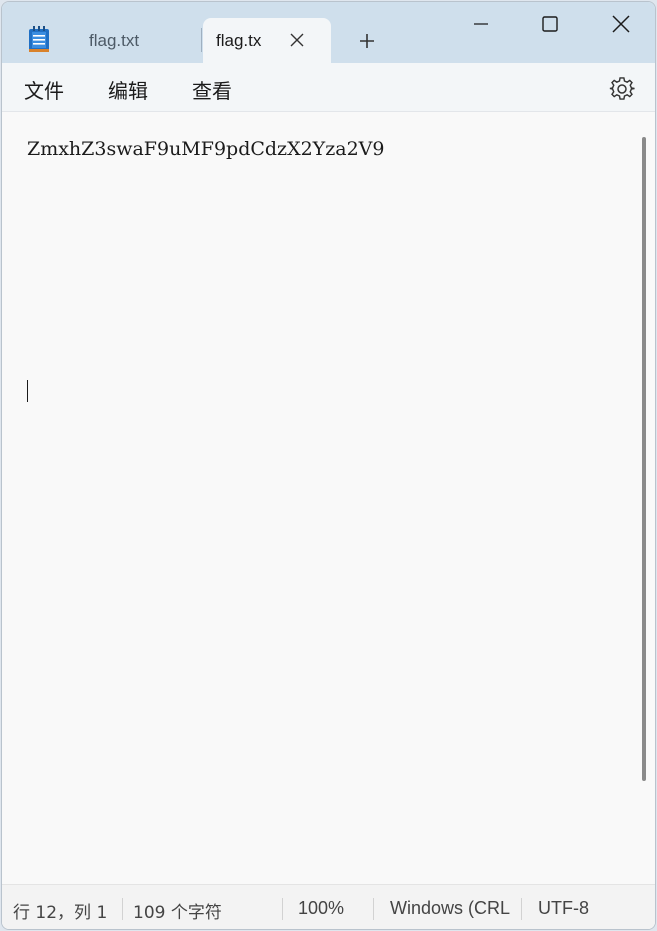 This screenshot has width=657, height=931. Describe the element at coordinates (297, 40) in the screenshot. I see `tab-close-icon` at that location.